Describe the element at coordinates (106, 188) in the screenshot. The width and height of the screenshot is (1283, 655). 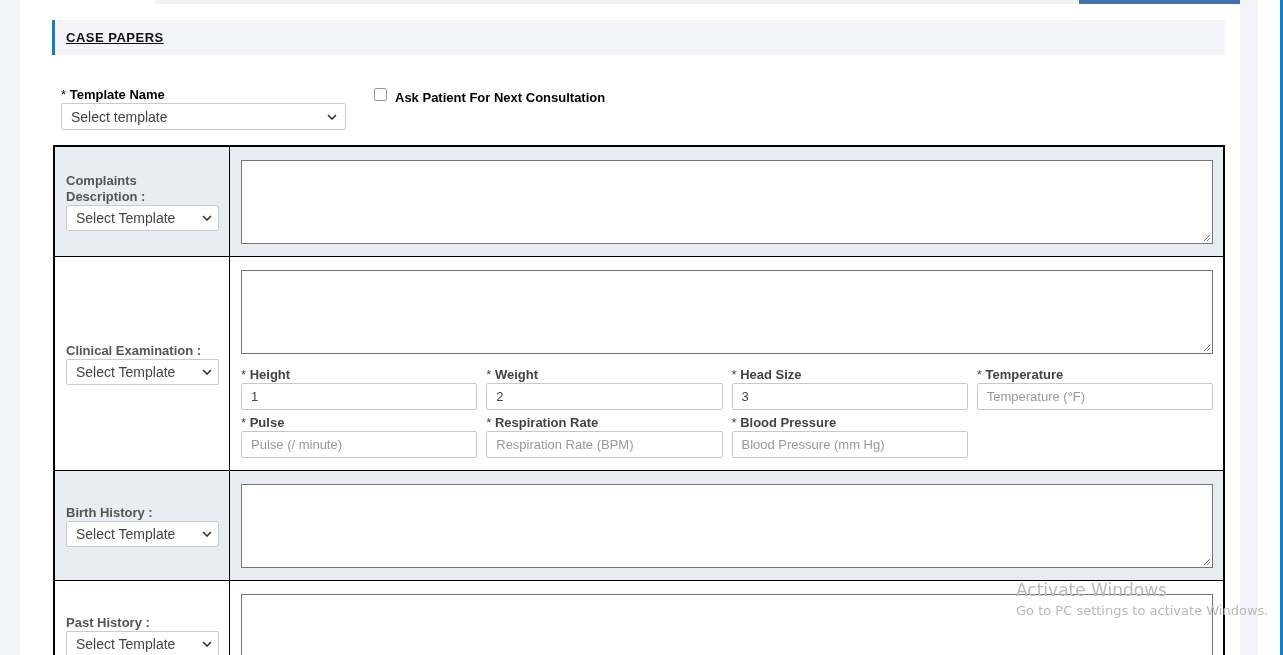
I see `section-label: Complaints Description :` at that location.